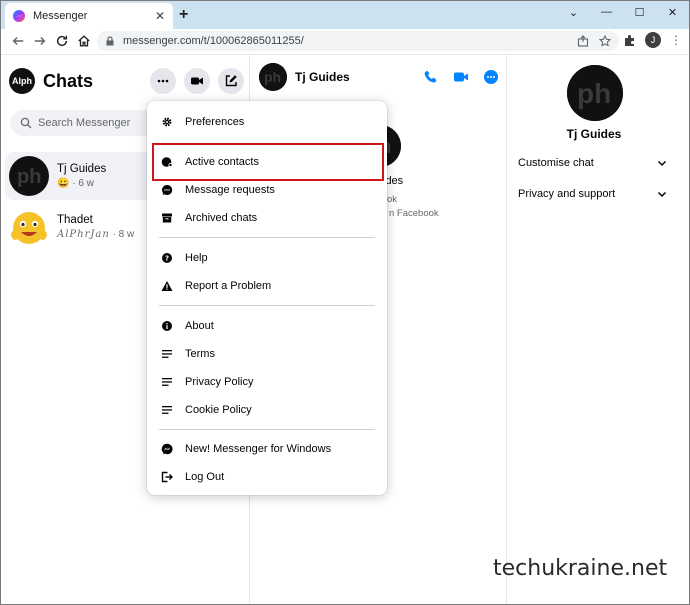 The image size is (690, 605). What do you see at coordinates (126, 81) in the screenshot?
I see `chats-header: Alph Chats` at bounding box center [126, 81].